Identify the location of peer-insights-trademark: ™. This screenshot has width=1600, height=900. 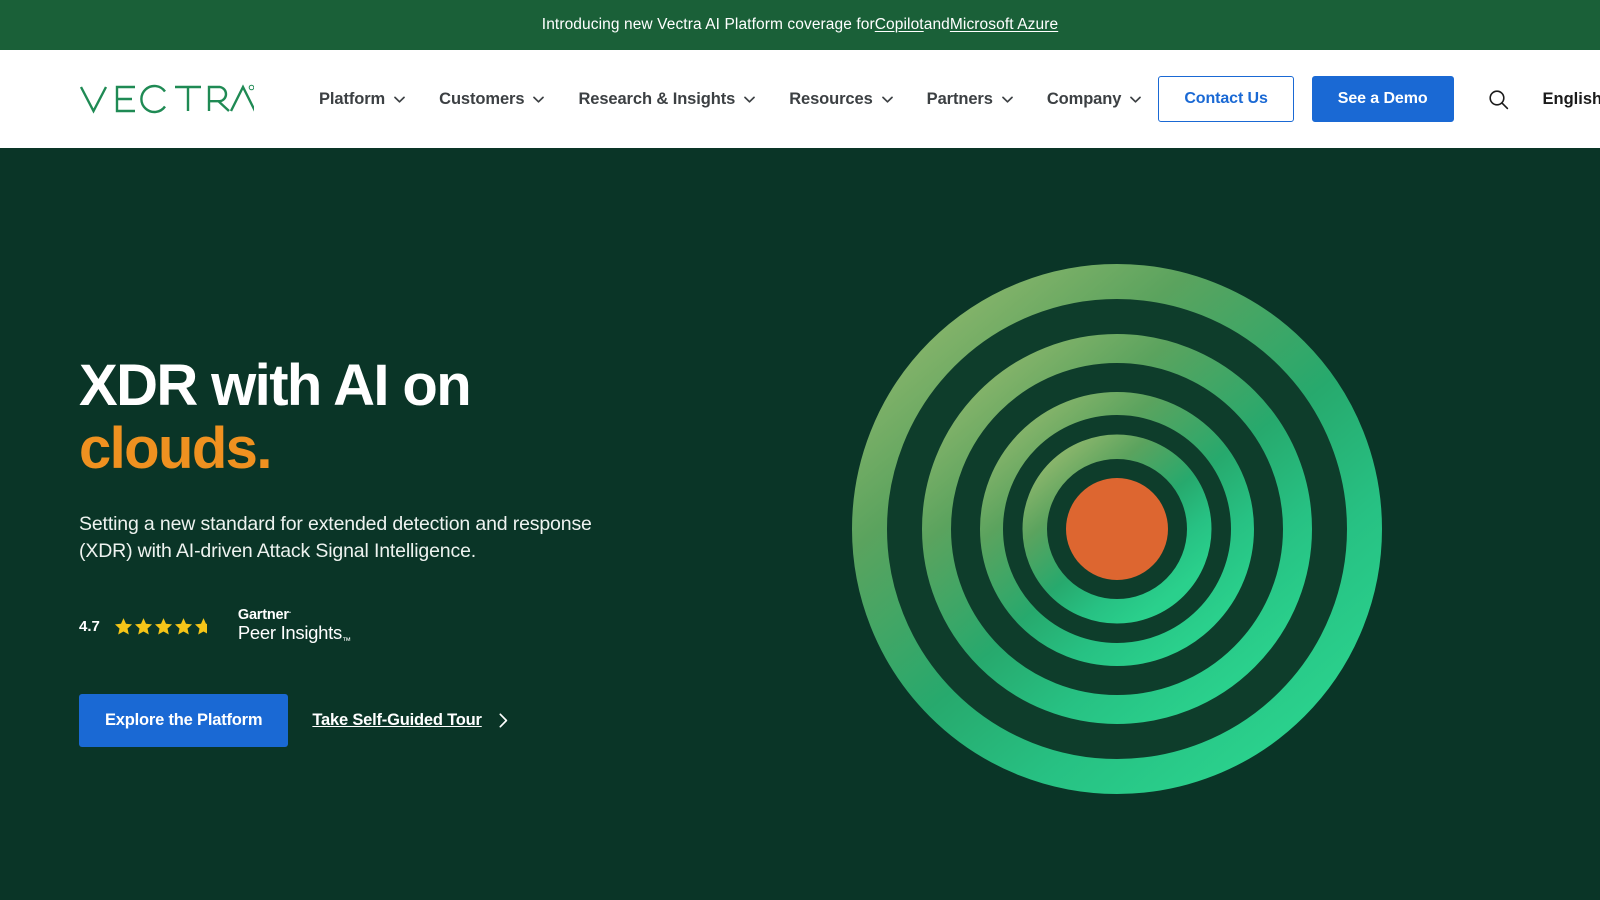
(346, 641).